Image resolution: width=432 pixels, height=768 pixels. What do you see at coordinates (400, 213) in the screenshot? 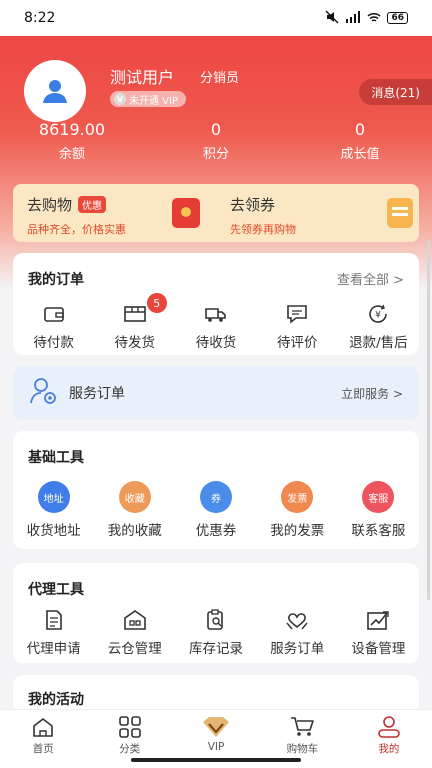
I see `coupon-icon` at bounding box center [400, 213].